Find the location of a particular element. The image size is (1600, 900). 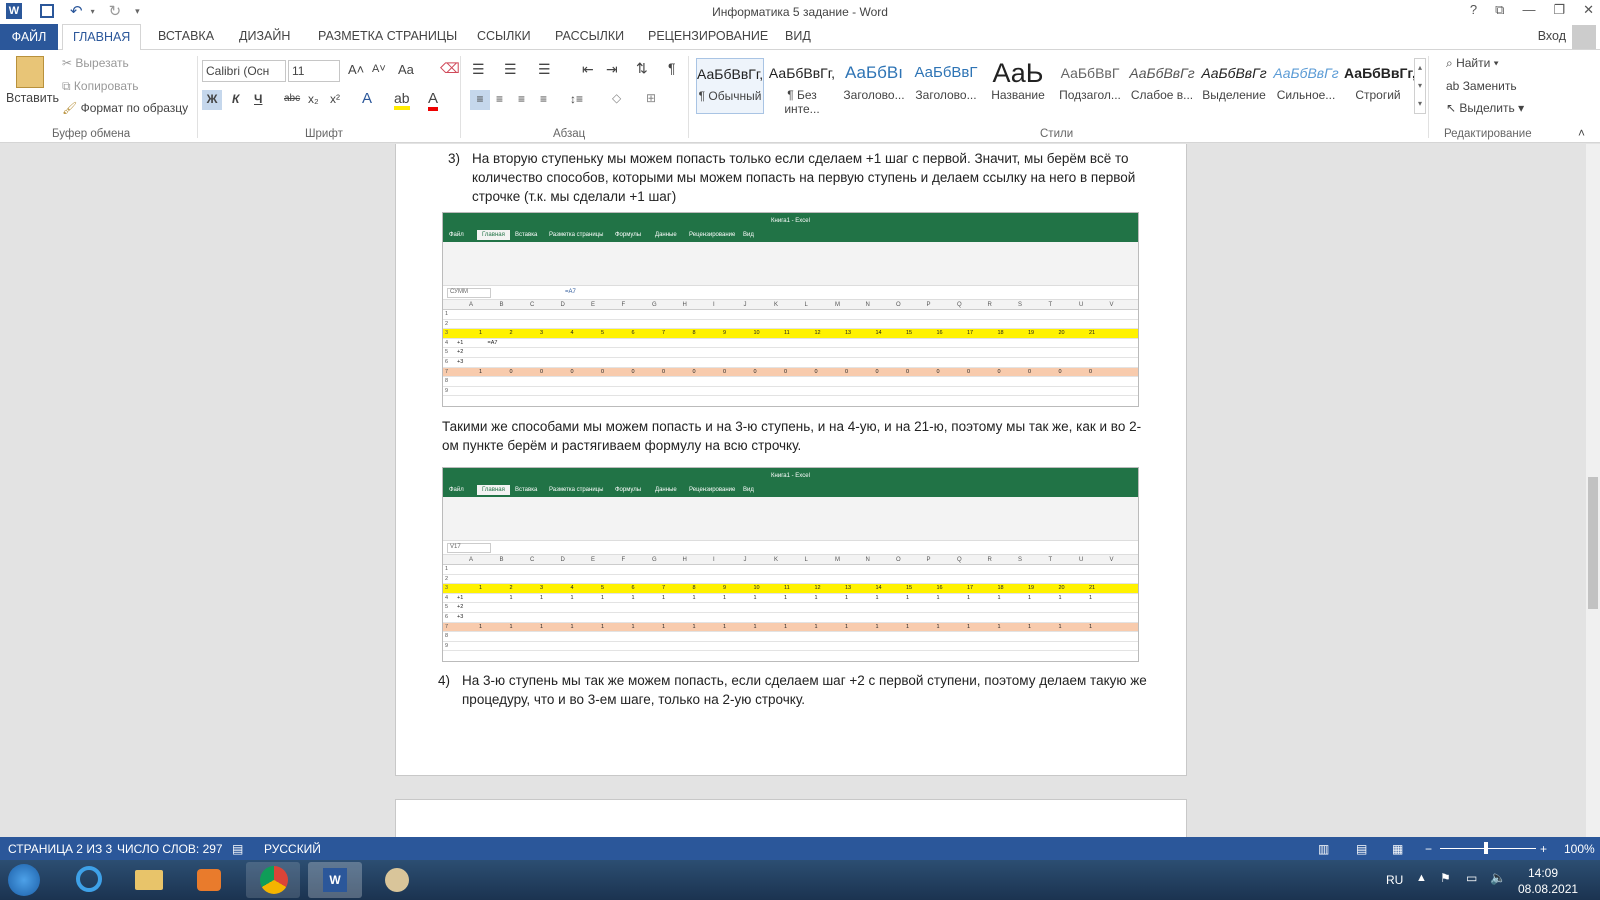

align-right-icon: ≡ is located at coordinates (521, 99).